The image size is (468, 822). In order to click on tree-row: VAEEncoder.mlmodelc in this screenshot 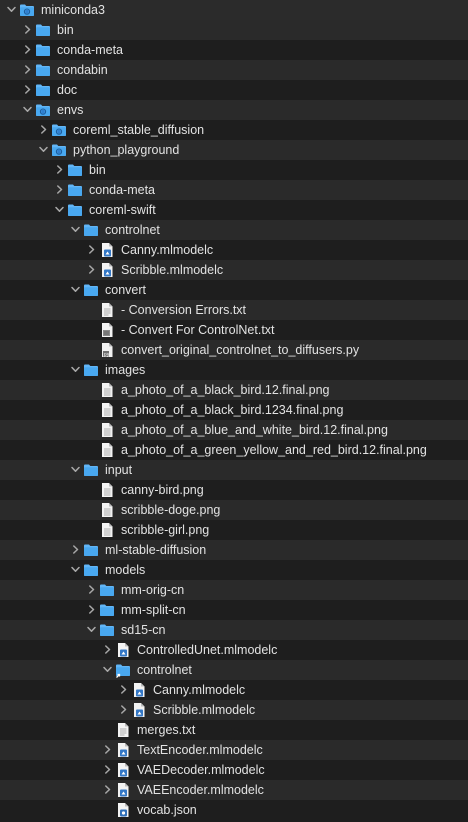, I will do `click(234, 790)`.